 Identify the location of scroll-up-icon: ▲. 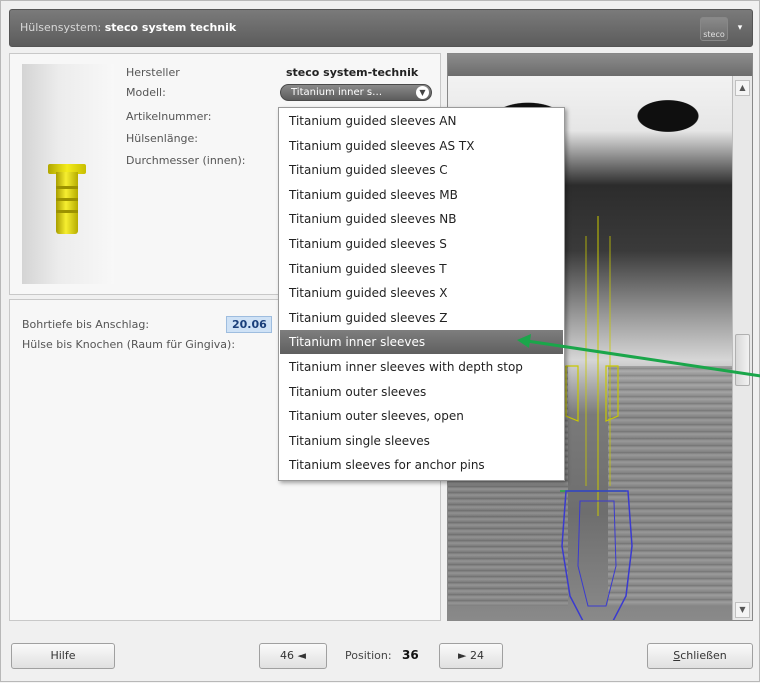
(742, 88).